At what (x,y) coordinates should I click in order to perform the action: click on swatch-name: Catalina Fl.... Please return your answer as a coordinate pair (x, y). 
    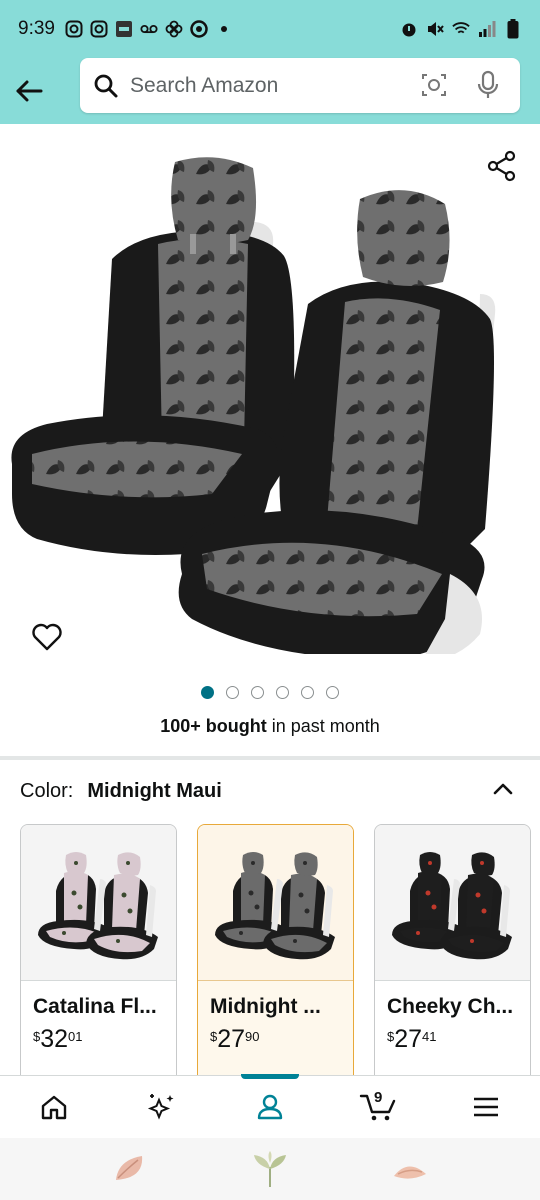
    Looking at the image, I should click on (95, 1006).